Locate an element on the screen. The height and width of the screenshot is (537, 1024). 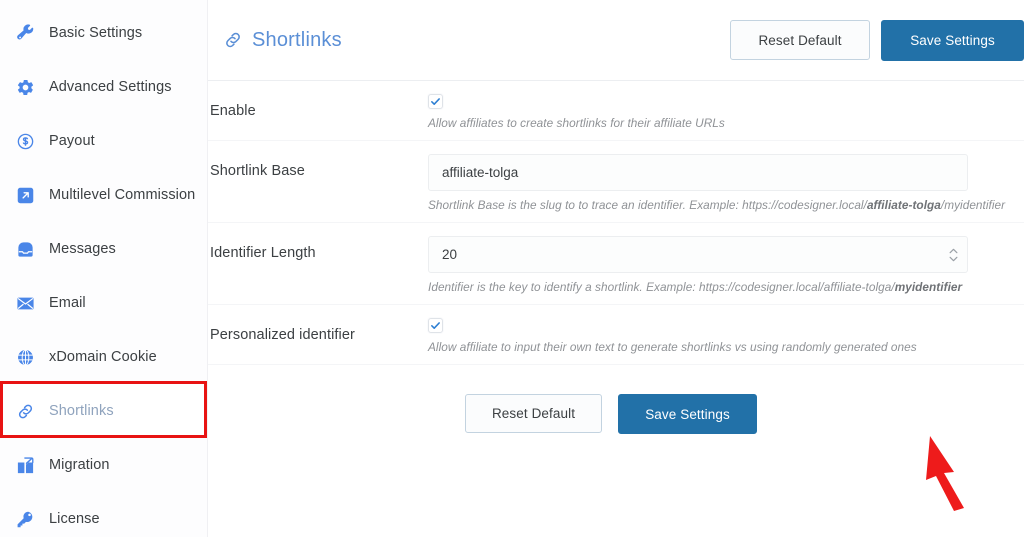
identifier-length-label: Identifier Length is located at coordinates (263, 253).